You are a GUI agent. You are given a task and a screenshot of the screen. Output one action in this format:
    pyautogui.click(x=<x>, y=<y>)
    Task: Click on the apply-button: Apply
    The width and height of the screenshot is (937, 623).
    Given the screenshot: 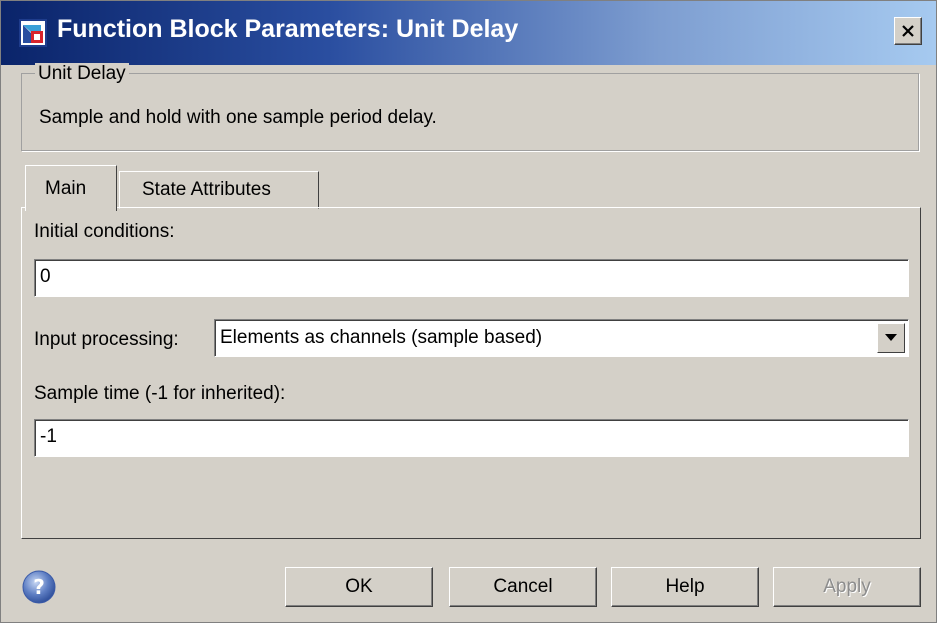 What is the action you would take?
    pyautogui.click(x=847, y=587)
    